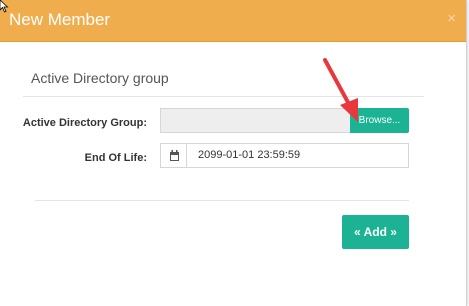 The height and width of the screenshot is (306, 469). I want to click on calendar-icon, so click(174, 155).